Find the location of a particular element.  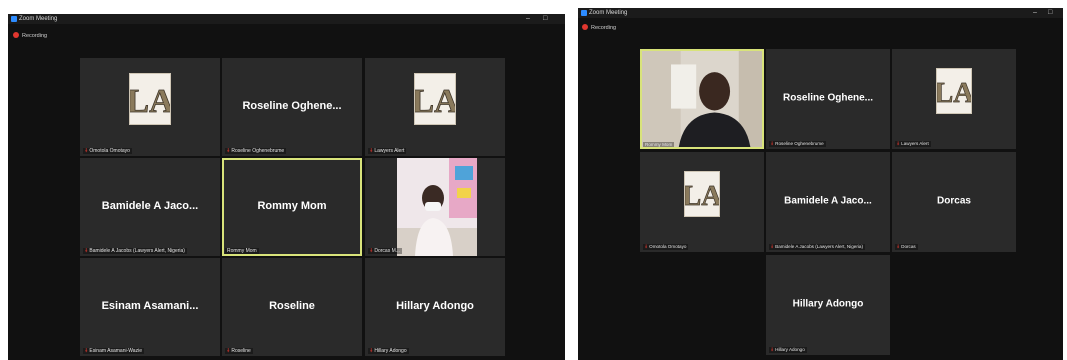

participant-name: Dorcas is located at coordinates (908, 246).